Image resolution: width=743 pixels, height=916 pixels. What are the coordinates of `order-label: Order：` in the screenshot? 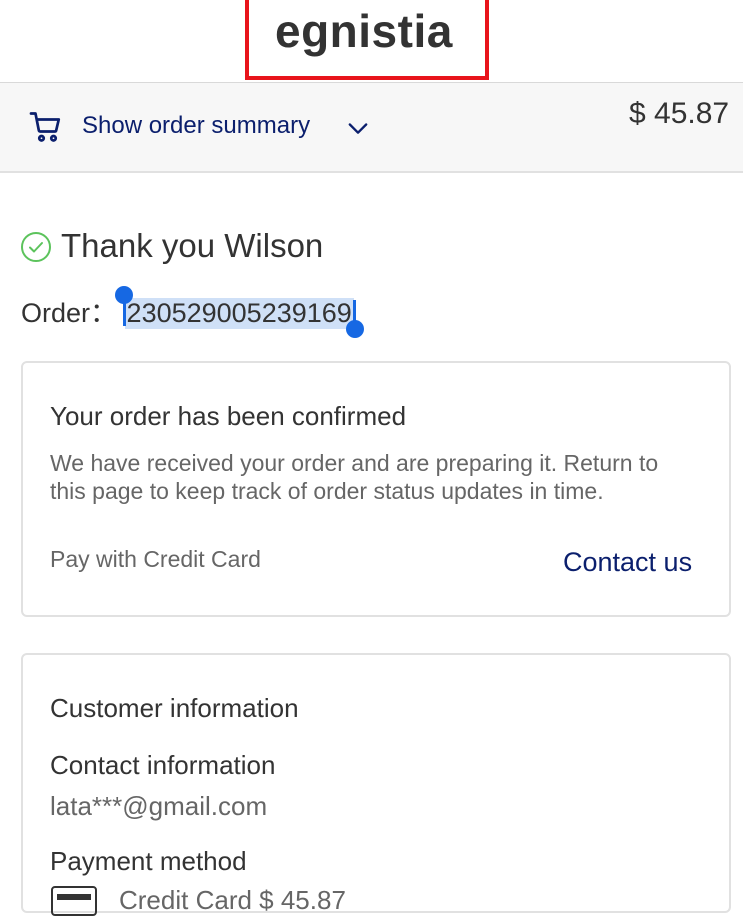 It's located at (69, 313).